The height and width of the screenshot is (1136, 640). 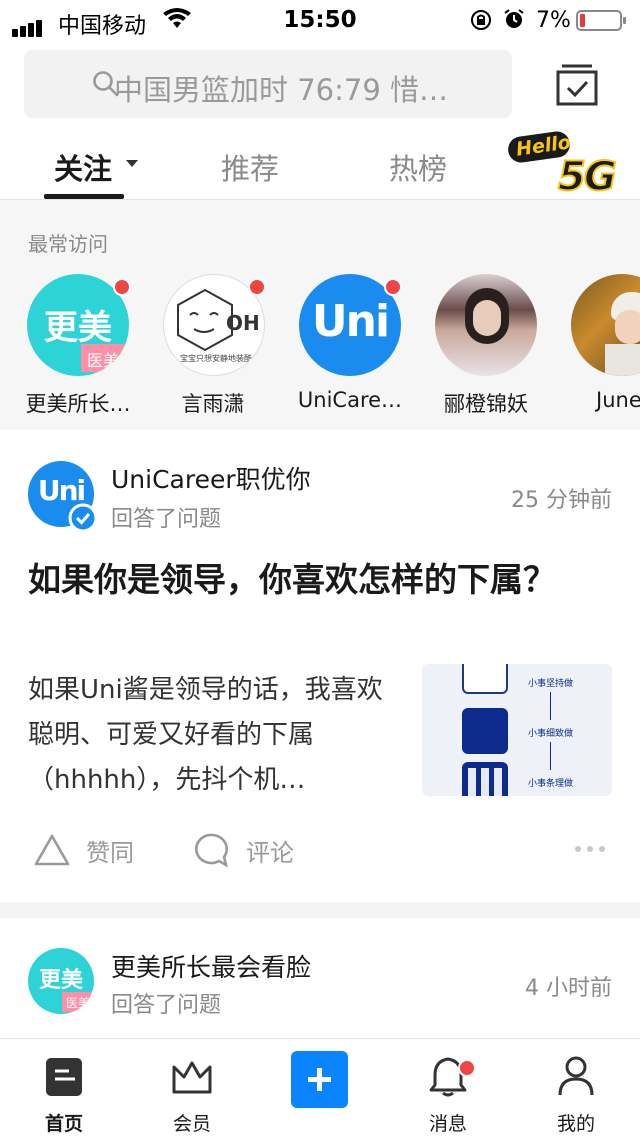 I want to click on promo-5g: 5G, so click(x=587, y=177).